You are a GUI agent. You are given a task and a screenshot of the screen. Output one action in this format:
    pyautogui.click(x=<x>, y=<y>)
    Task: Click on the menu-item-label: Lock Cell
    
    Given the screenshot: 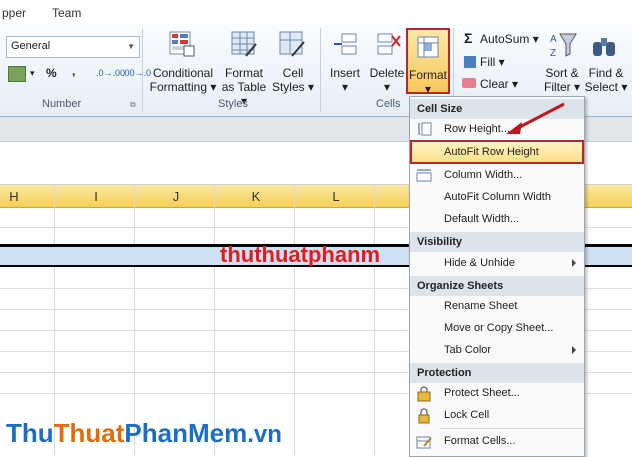 What is the action you would take?
    pyautogui.click(x=467, y=415)
    